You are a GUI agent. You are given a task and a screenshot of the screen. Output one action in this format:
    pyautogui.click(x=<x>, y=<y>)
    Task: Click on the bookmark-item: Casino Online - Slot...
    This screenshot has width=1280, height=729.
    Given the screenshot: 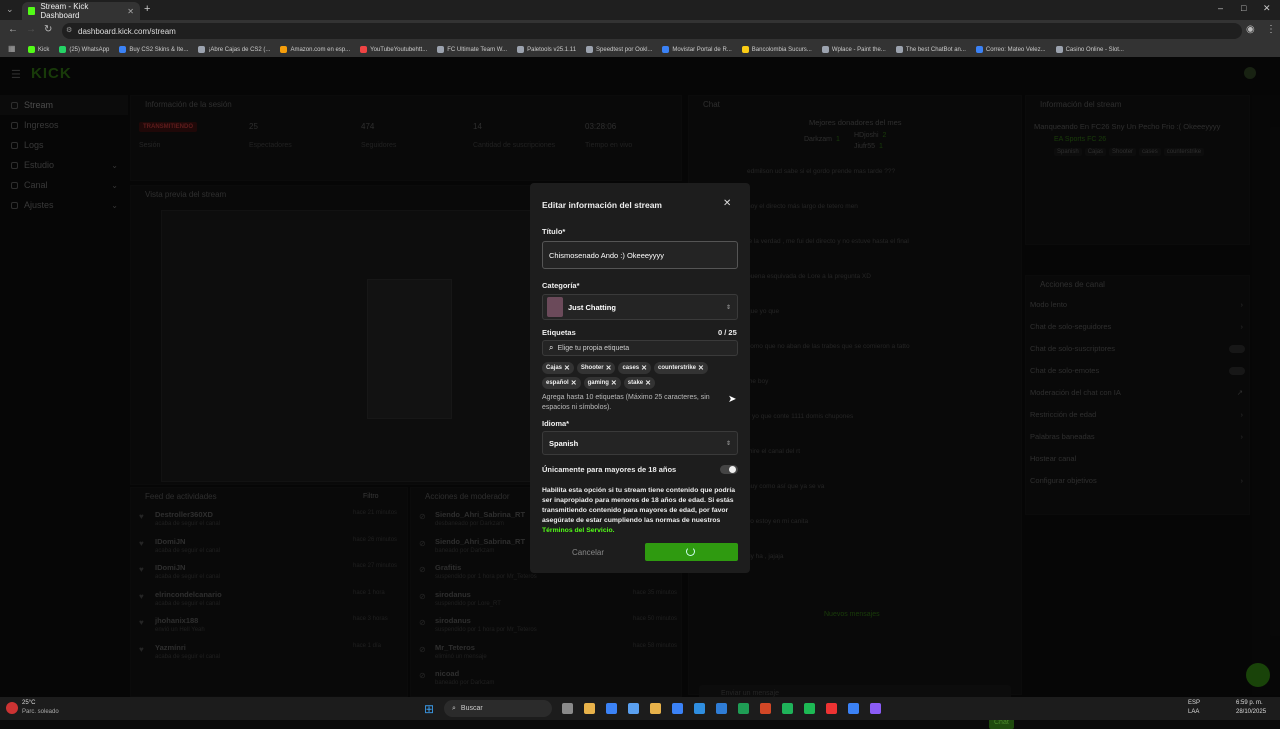 What is the action you would take?
    pyautogui.click(x=1089, y=49)
    